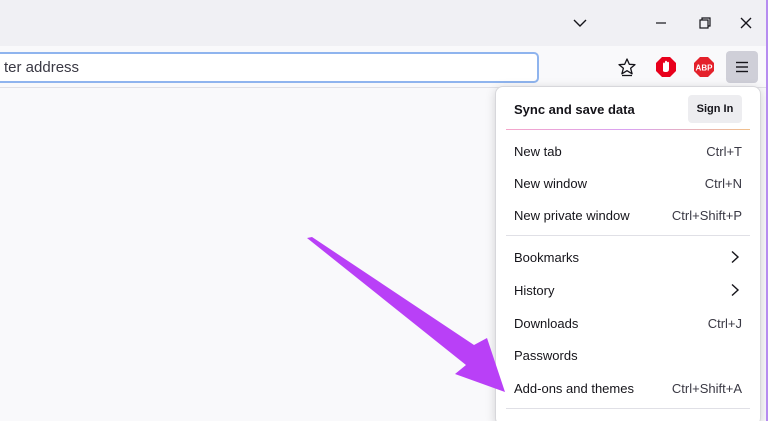 The height and width of the screenshot is (421, 768). What do you see at coordinates (706, 388) in the screenshot?
I see `menu-item-shortcut: Ctrl+Shift+A` at bounding box center [706, 388].